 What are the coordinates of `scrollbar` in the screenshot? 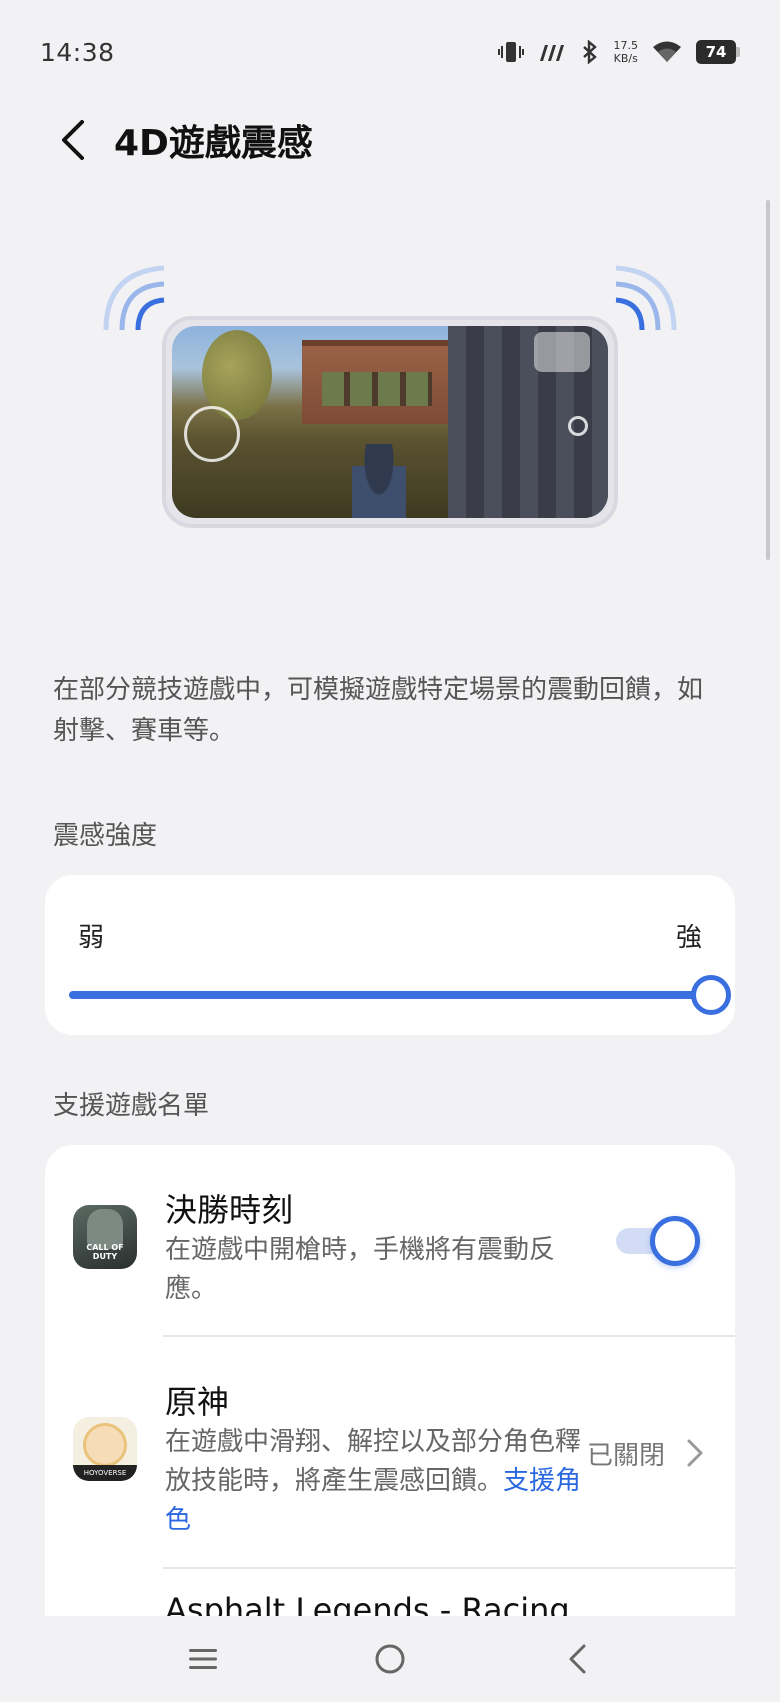 It's located at (768, 380).